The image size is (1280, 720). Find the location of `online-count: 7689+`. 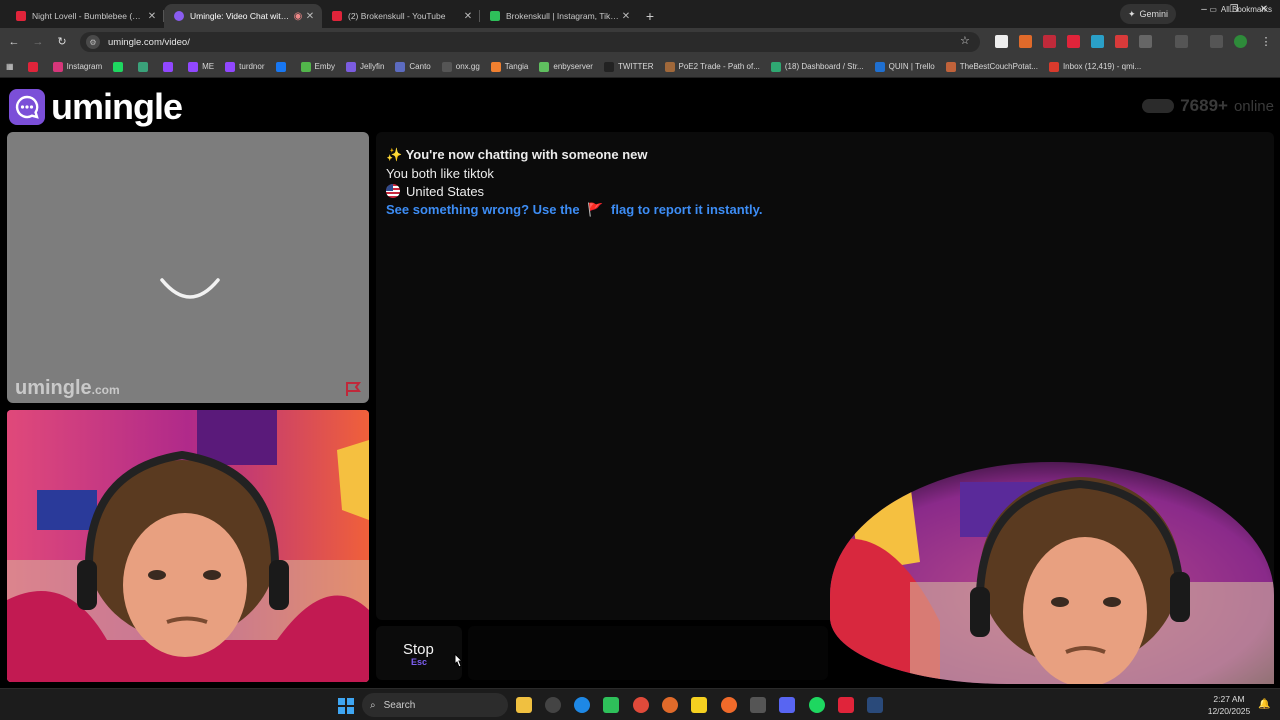

online-count: 7689+ is located at coordinates (1204, 105).